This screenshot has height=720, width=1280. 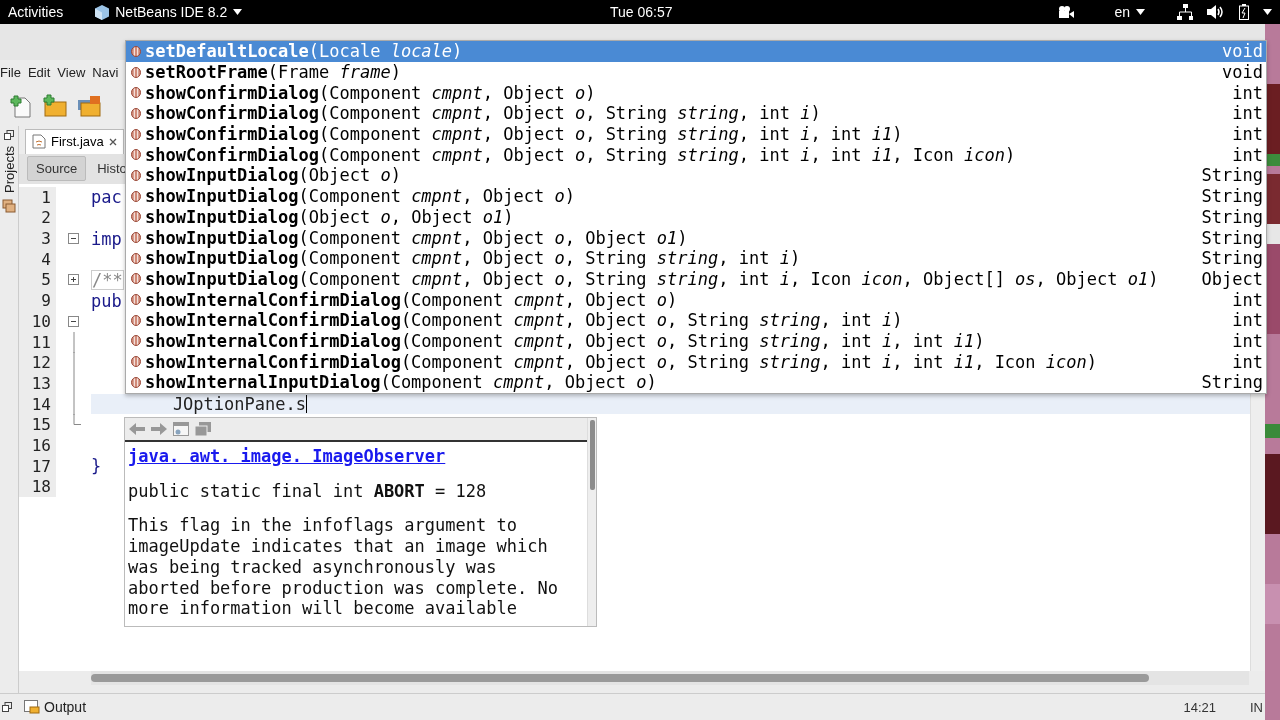 What do you see at coordinates (416, 237) in the screenshot?
I see `method-signature: showInputDialog(Component cmpnt, Object o, Object o1)` at bounding box center [416, 237].